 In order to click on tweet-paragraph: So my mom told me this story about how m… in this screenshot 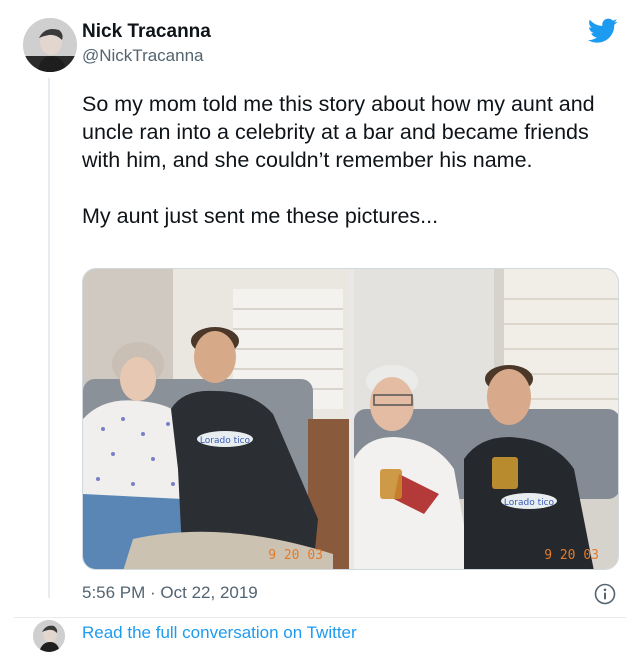, I will do `click(338, 132)`.